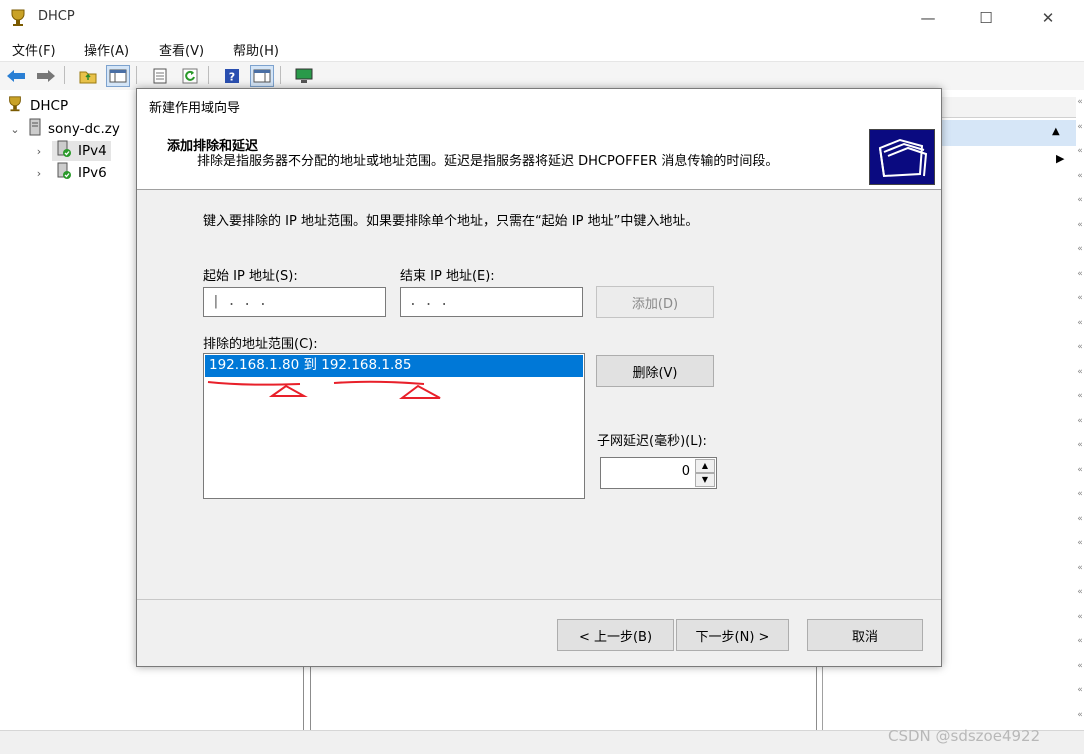 The image size is (1084, 754). I want to click on cancel-button: 取消, so click(865, 635).